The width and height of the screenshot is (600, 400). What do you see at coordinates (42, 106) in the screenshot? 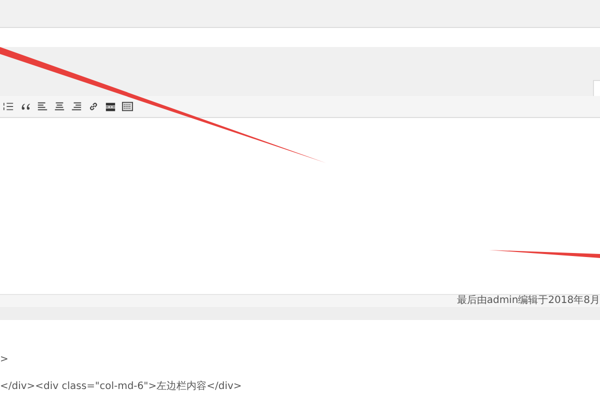
I see `align-left-icon` at bounding box center [42, 106].